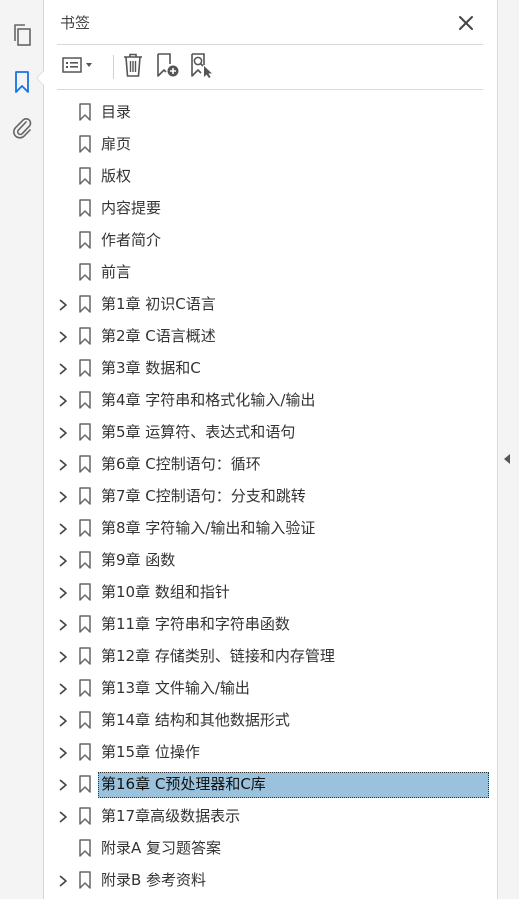 Image resolution: width=519 pixels, height=899 pixels. I want to click on page-thumbnails-icon, so click(22, 37).